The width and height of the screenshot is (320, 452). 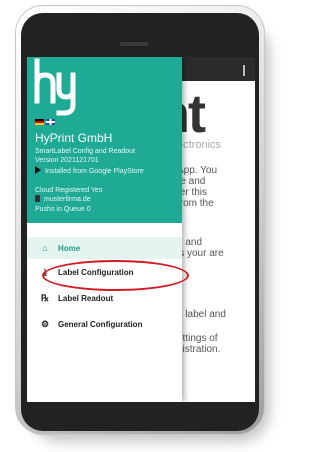 What do you see at coordinates (85, 151) in the screenshot?
I see `app-subtitle: SmartLabel Config and Readout` at bounding box center [85, 151].